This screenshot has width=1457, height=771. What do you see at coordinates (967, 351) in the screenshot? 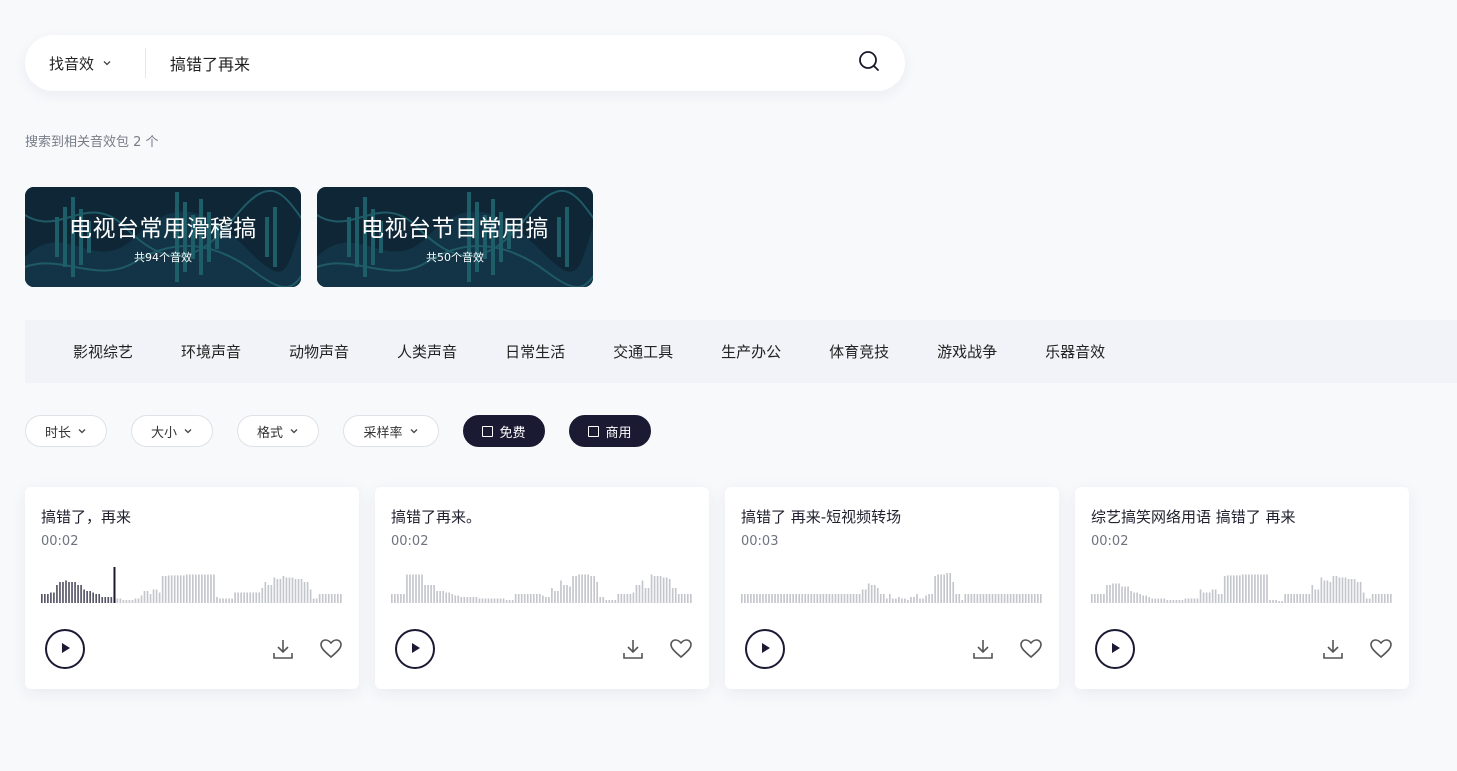
I see `category-item-games: 游戏战争` at bounding box center [967, 351].